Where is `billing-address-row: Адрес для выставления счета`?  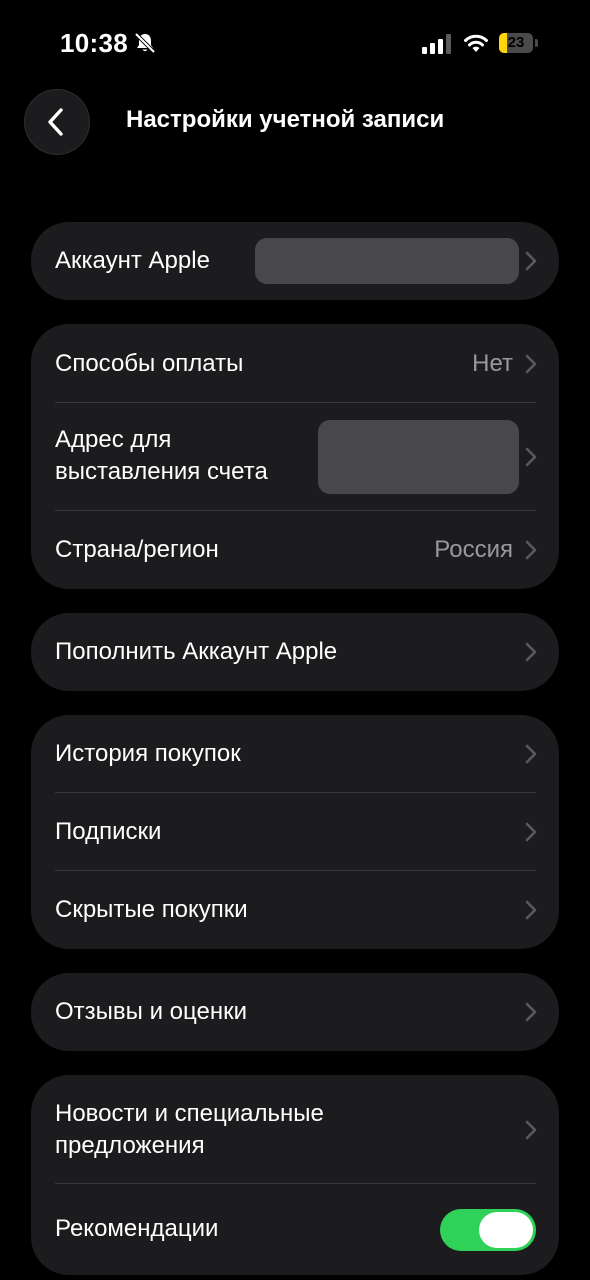 billing-address-row: Адрес для выставления счета is located at coordinates (295, 456).